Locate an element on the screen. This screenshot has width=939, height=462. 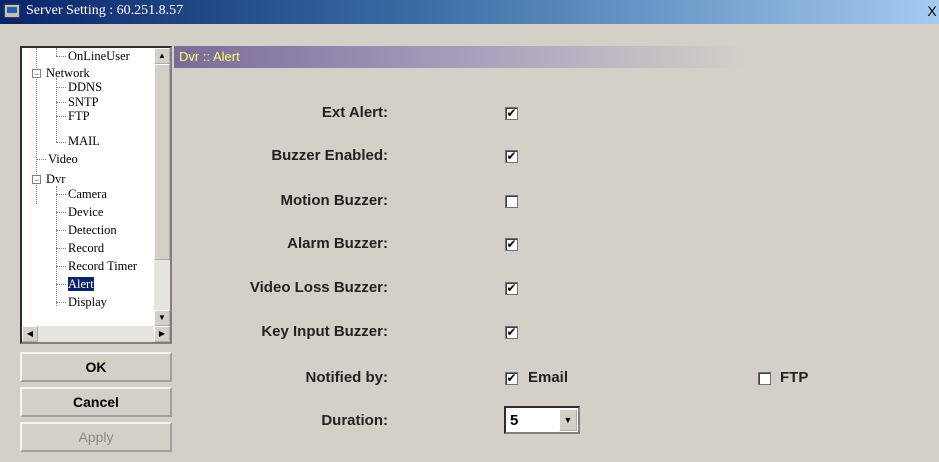
scroll-left-icon: ◀ is located at coordinates (30, 334).